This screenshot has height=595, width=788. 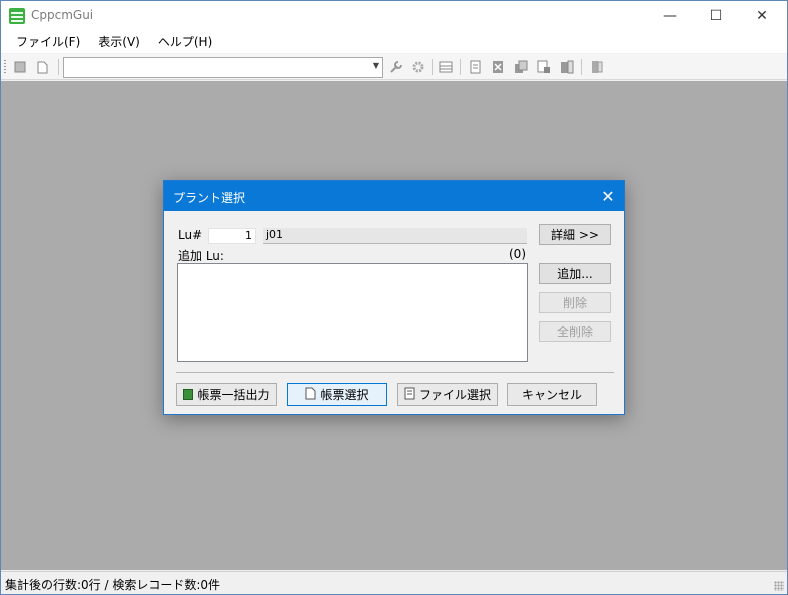 I want to click on grid-icon, so click(x=20, y=67).